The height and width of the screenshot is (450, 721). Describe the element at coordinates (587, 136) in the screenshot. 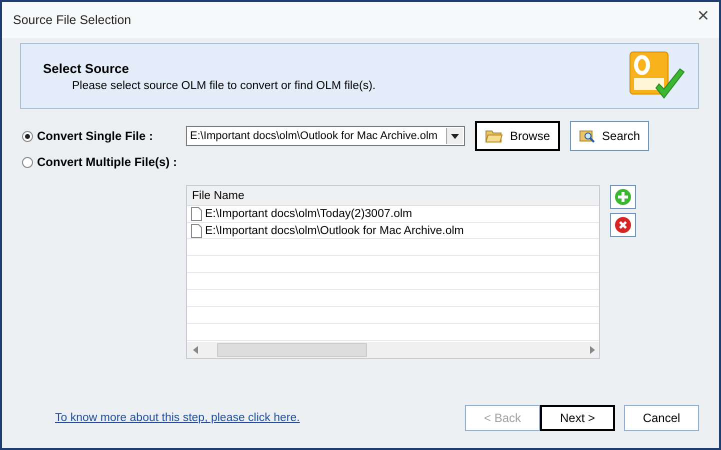

I see `search-icon` at that location.